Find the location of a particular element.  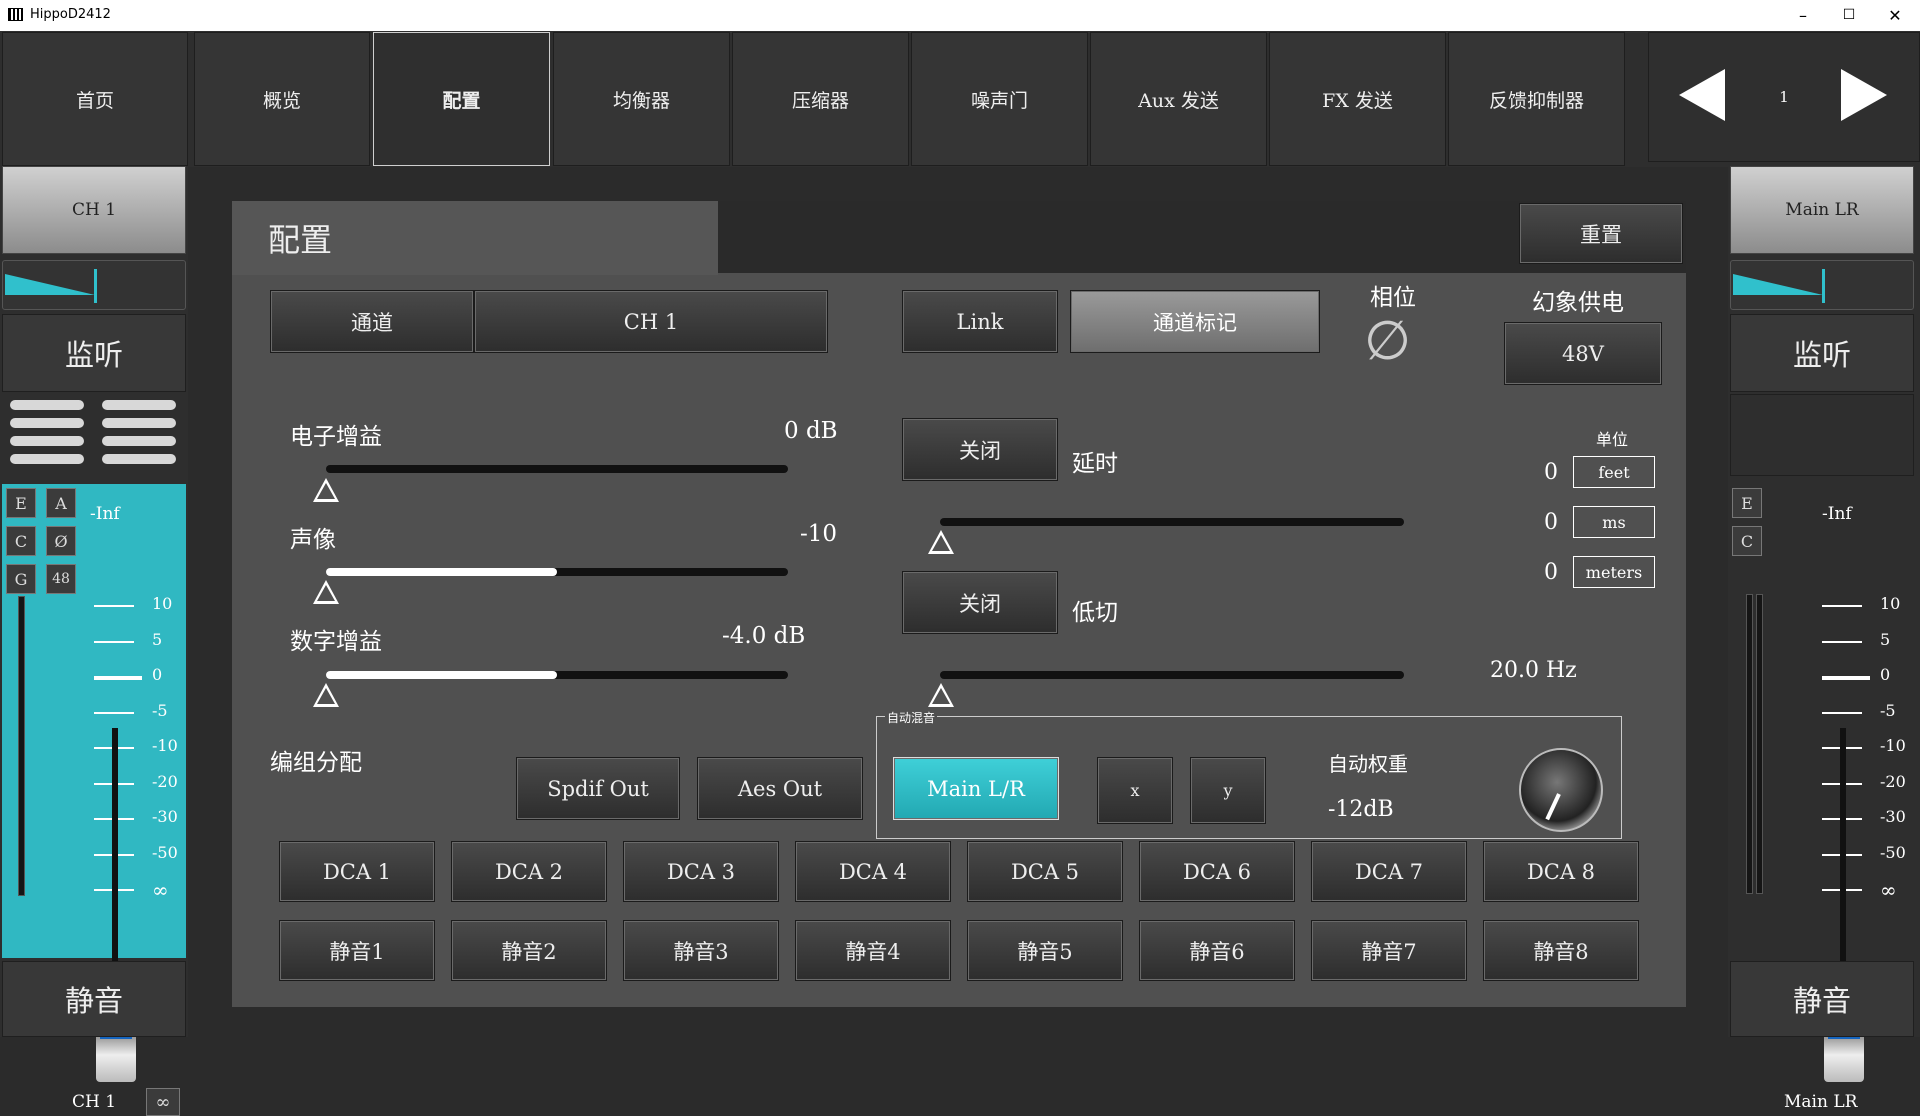

minimize-button: – is located at coordinates (1803, 15).